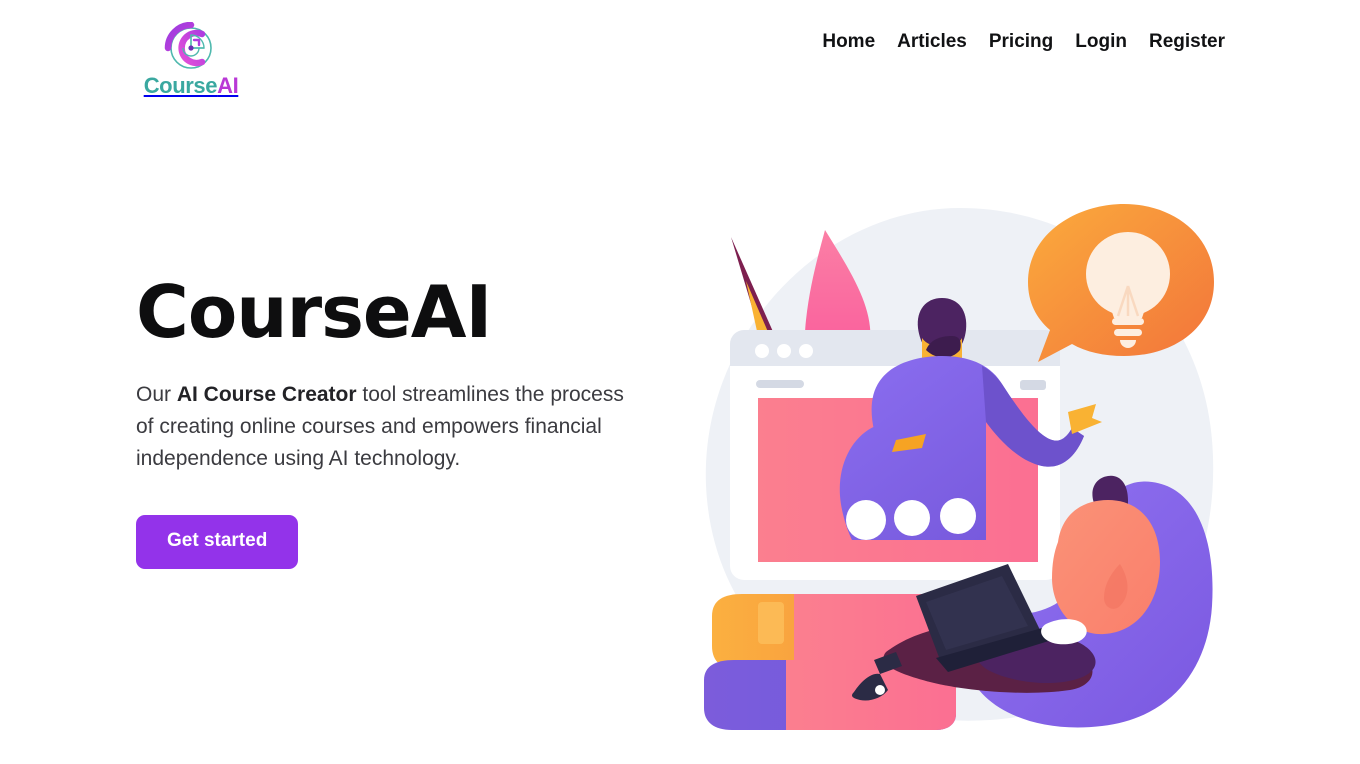 This screenshot has height=764, width=1360. What do you see at coordinates (1121, 283) in the screenshot?
I see `lightbulb-speech-bubble` at bounding box center [1121, 283].